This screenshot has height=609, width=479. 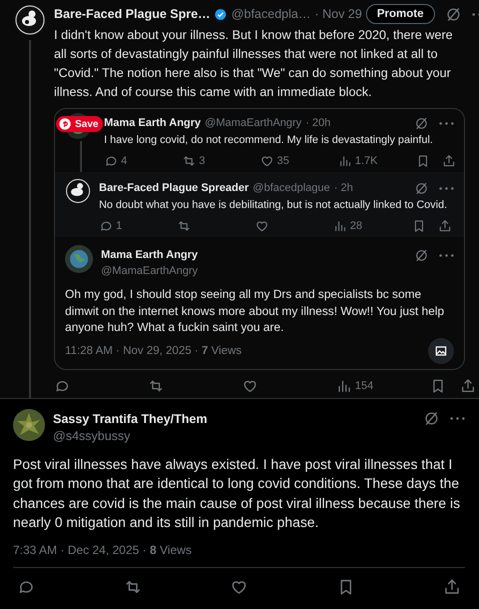 I want to click on action-count: 28, so click(x=356, y=226).